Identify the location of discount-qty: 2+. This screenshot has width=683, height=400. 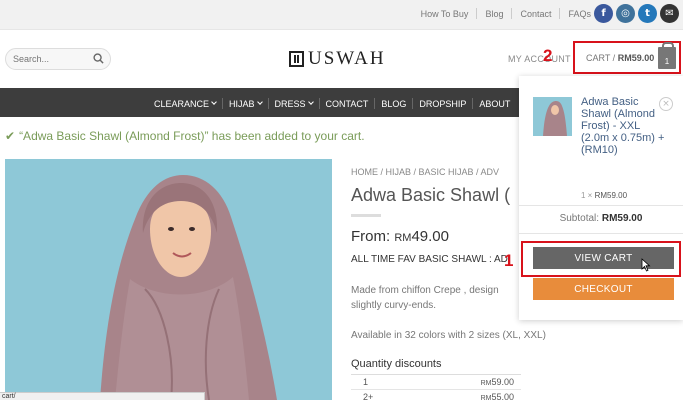
(368, 396).